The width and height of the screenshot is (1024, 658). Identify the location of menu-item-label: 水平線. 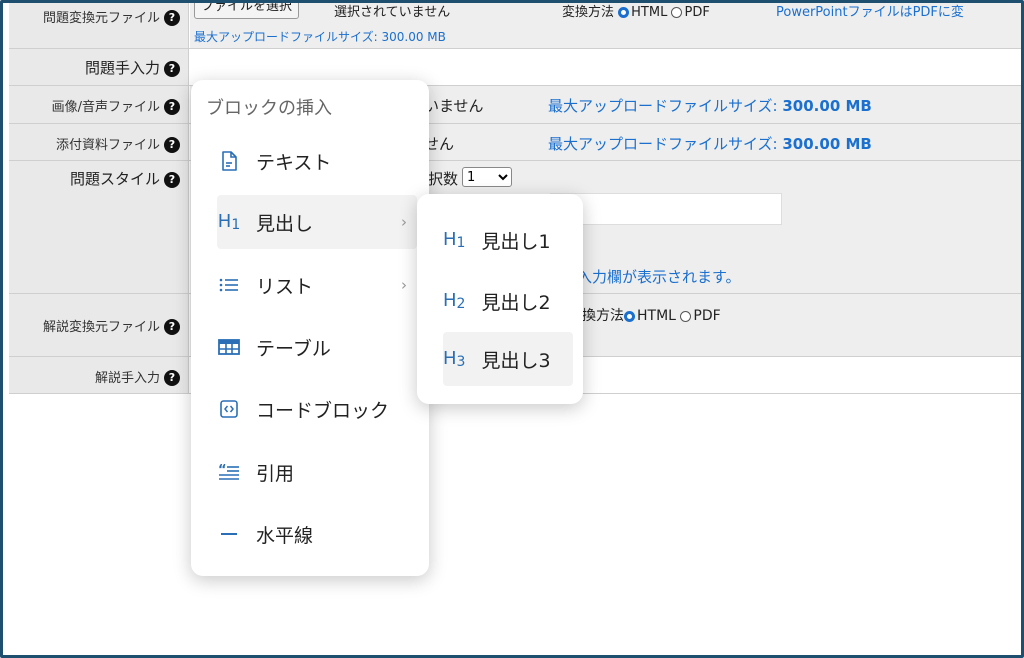
(285, 535).